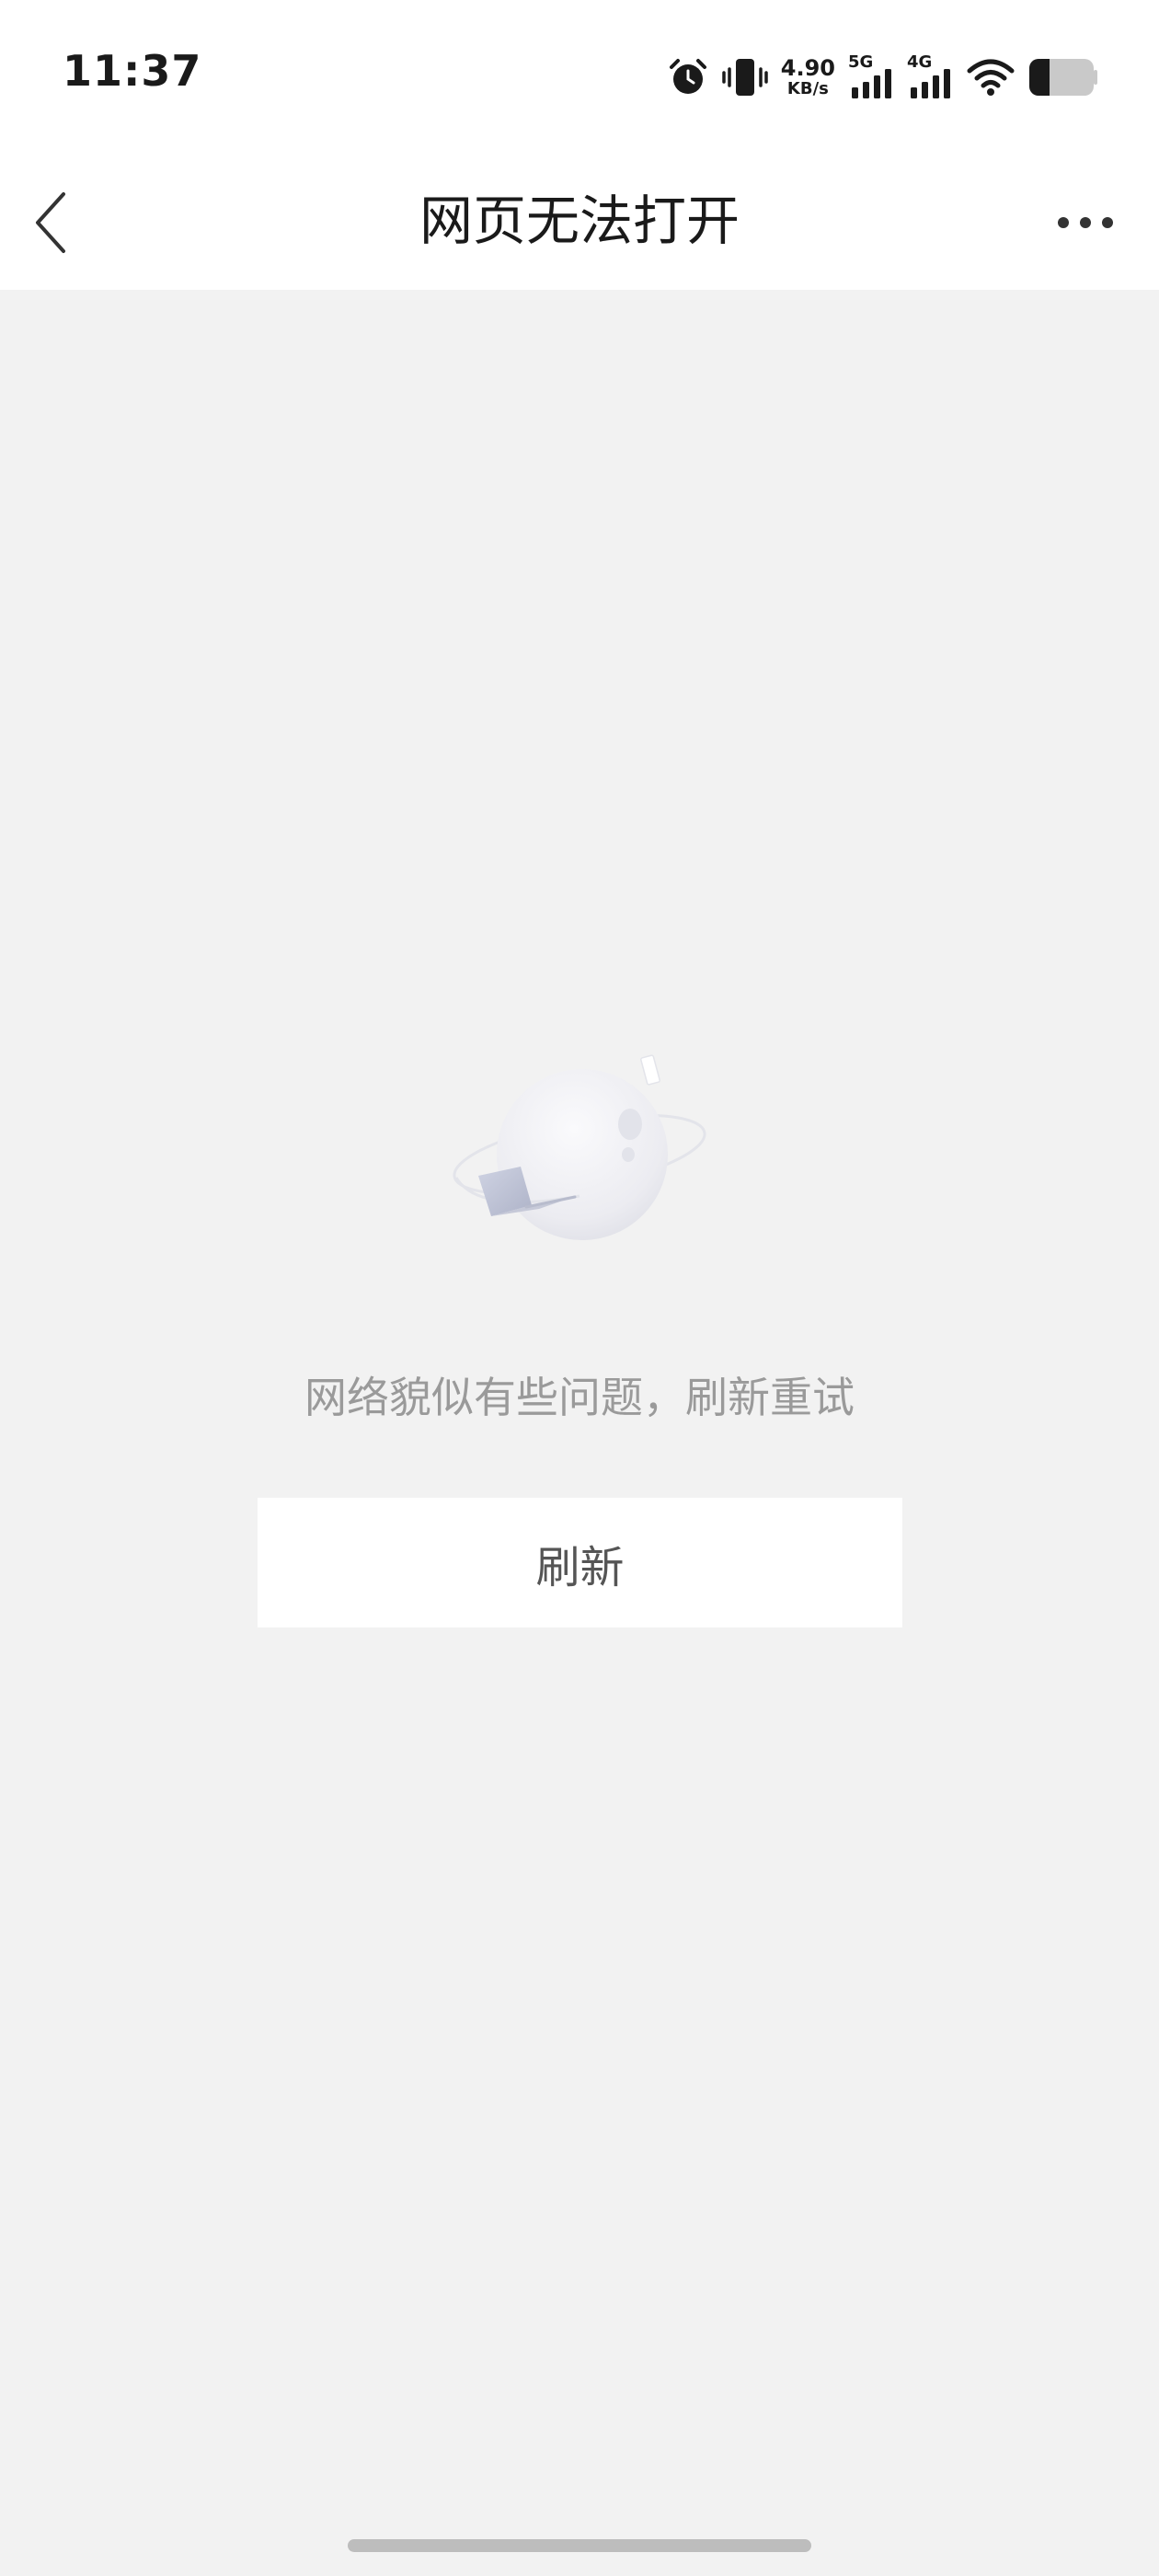 The height and width of the screenshot is (2576, 1159). Describe the element at coordinates (579, 1147) in the screenshot. I see `planet-laptop-illustration` at that location.